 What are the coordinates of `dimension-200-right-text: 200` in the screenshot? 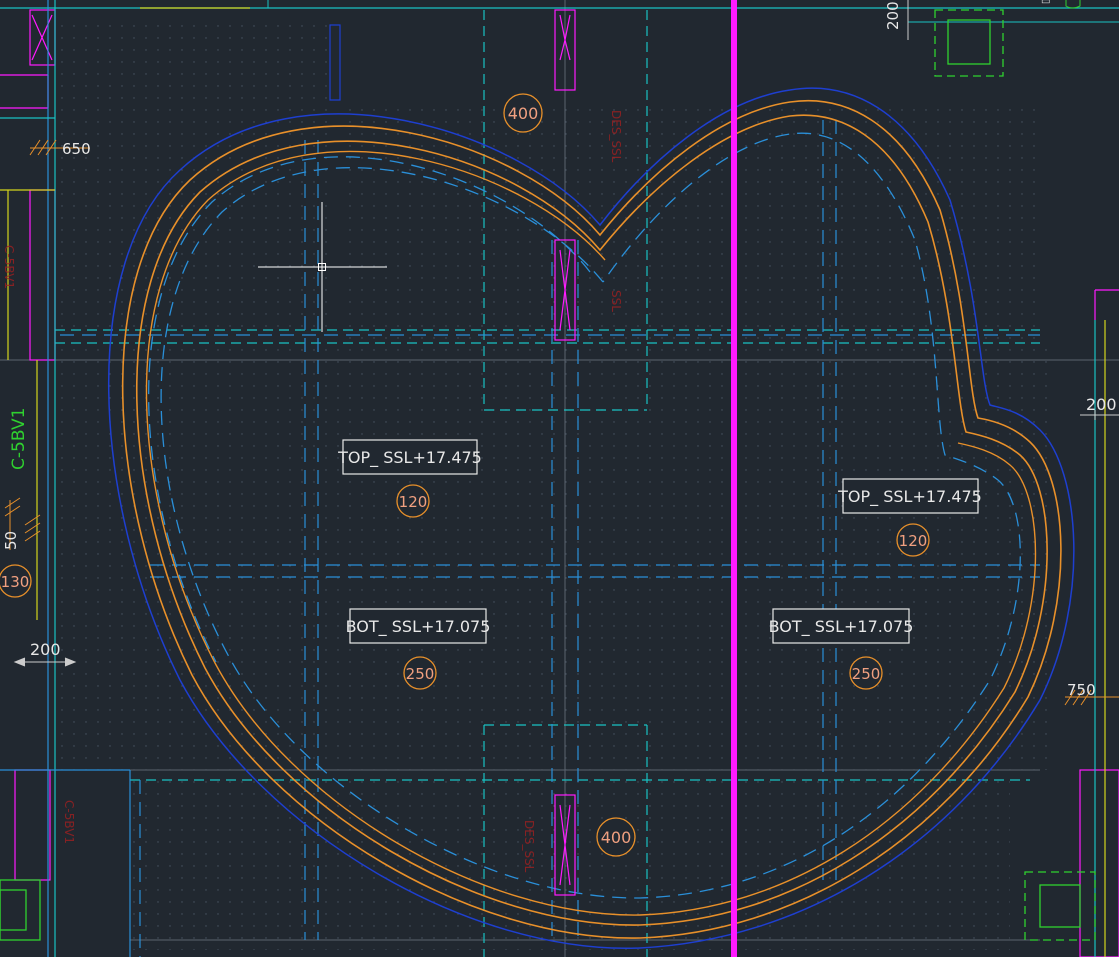 It's located at (1101, 404).